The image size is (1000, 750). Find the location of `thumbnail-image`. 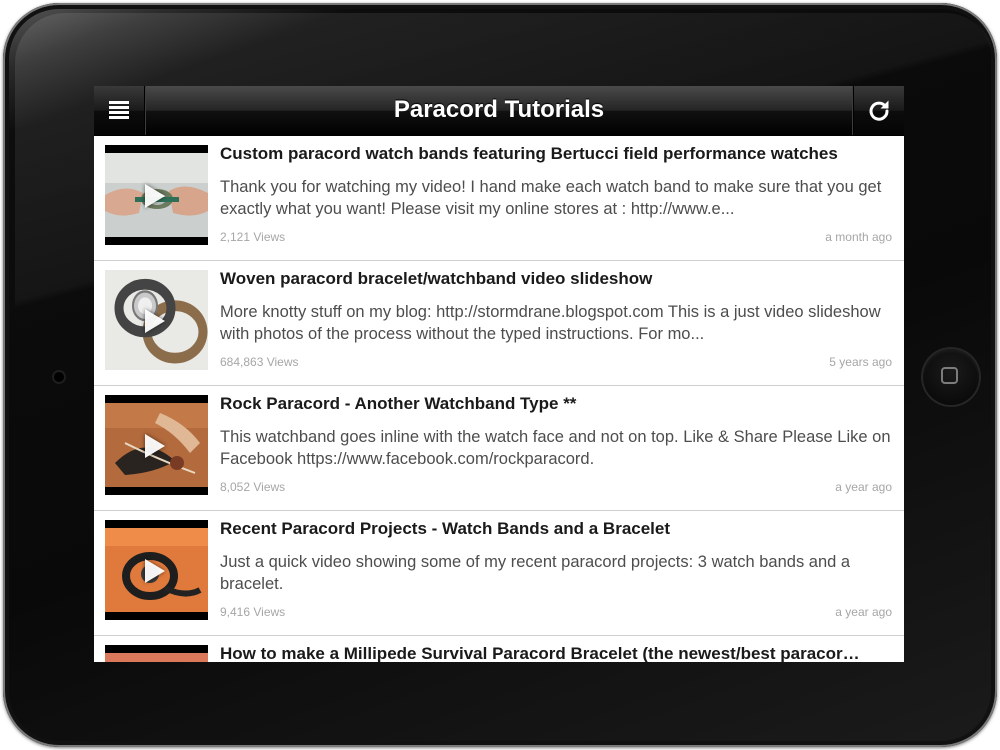

thumbnail-image is located at coordinates (156, 657).